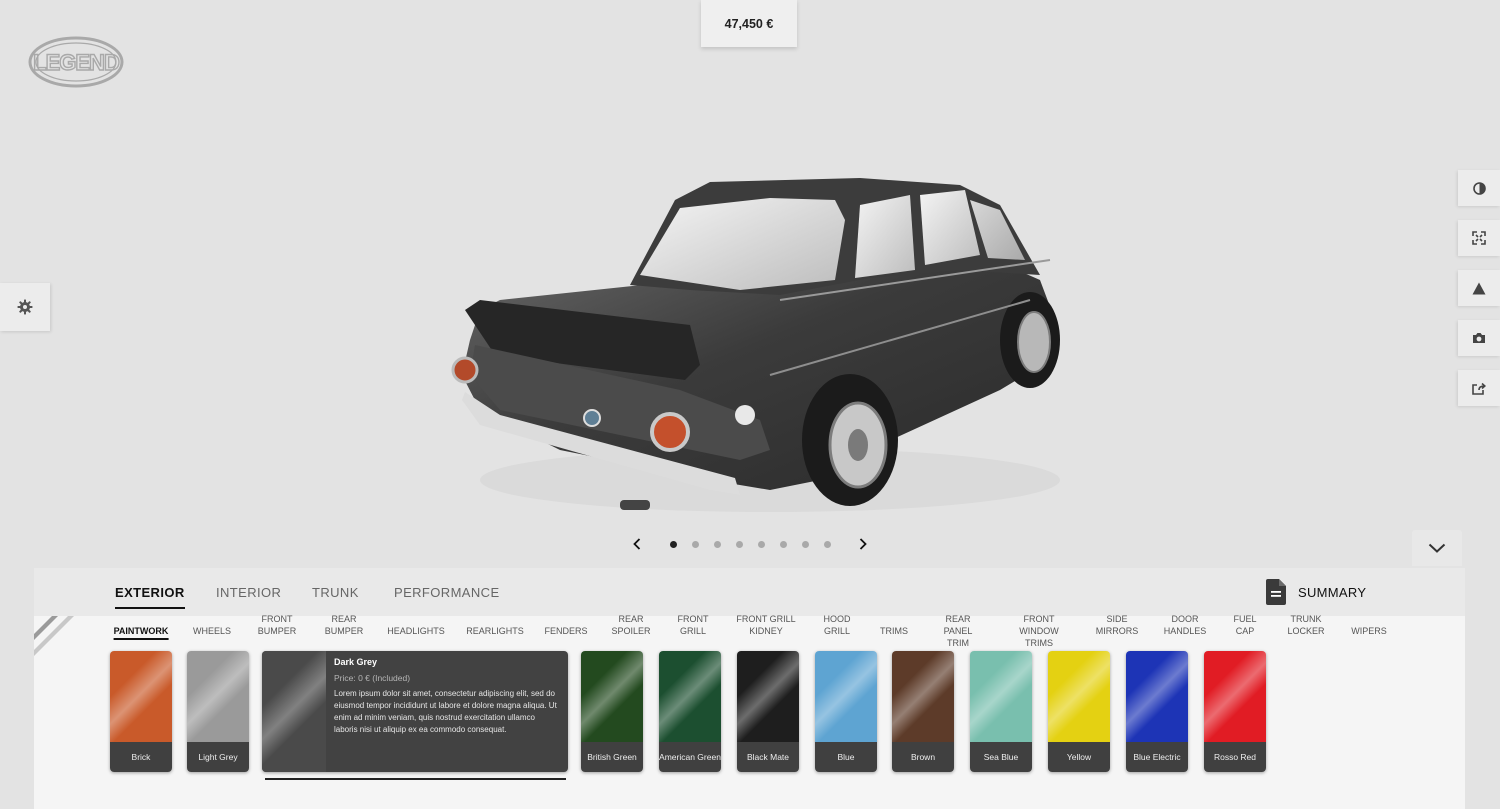 The width and height of the screenshot is (1500, 809). I want to click on collapse-panel-button, so click(1437, 548).